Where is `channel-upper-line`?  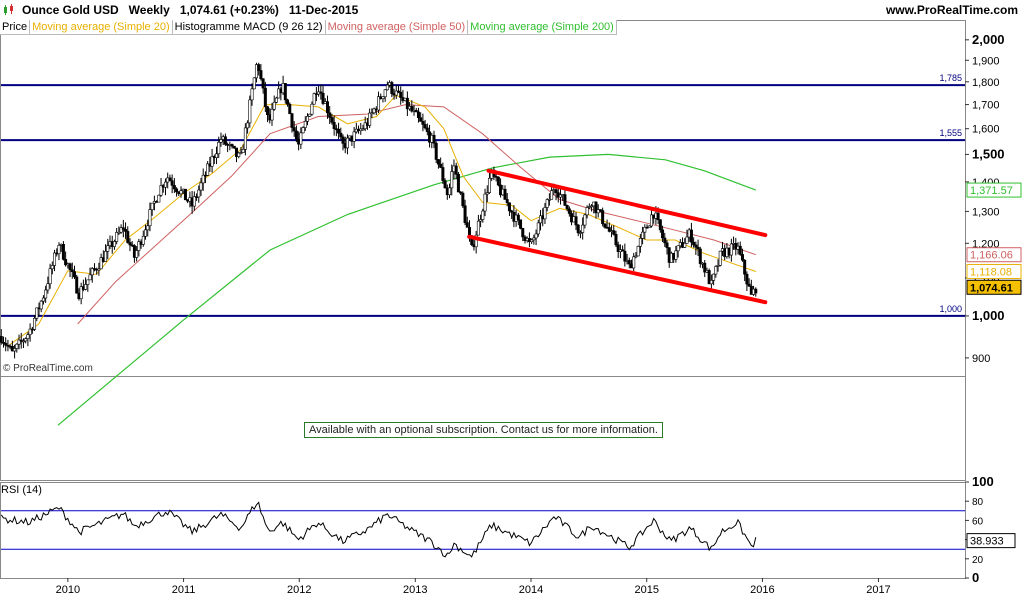
channel-upper-line is located at coordinates (627, 203).